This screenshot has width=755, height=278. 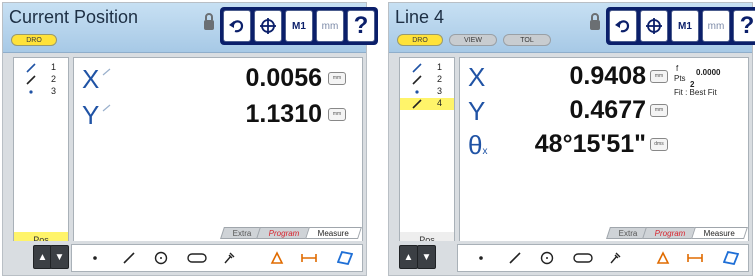 I want to click on feature-number: 4, so click(x=439, y=103).